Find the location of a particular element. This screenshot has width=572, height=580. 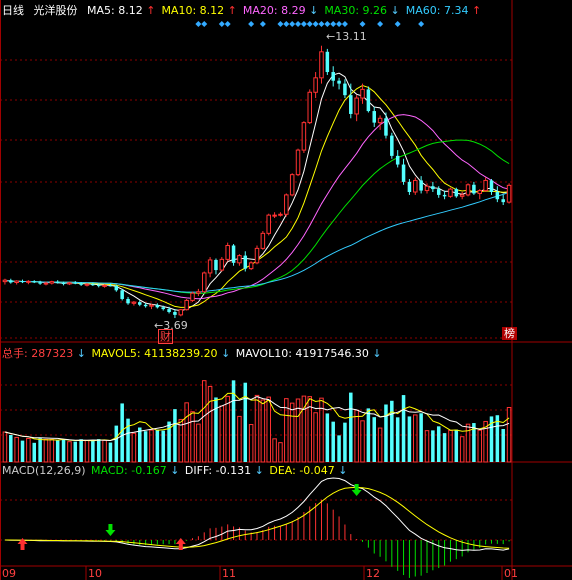

ma-legend-item: MA30: 9.26 ↓ is located at coordinates (362, 10).